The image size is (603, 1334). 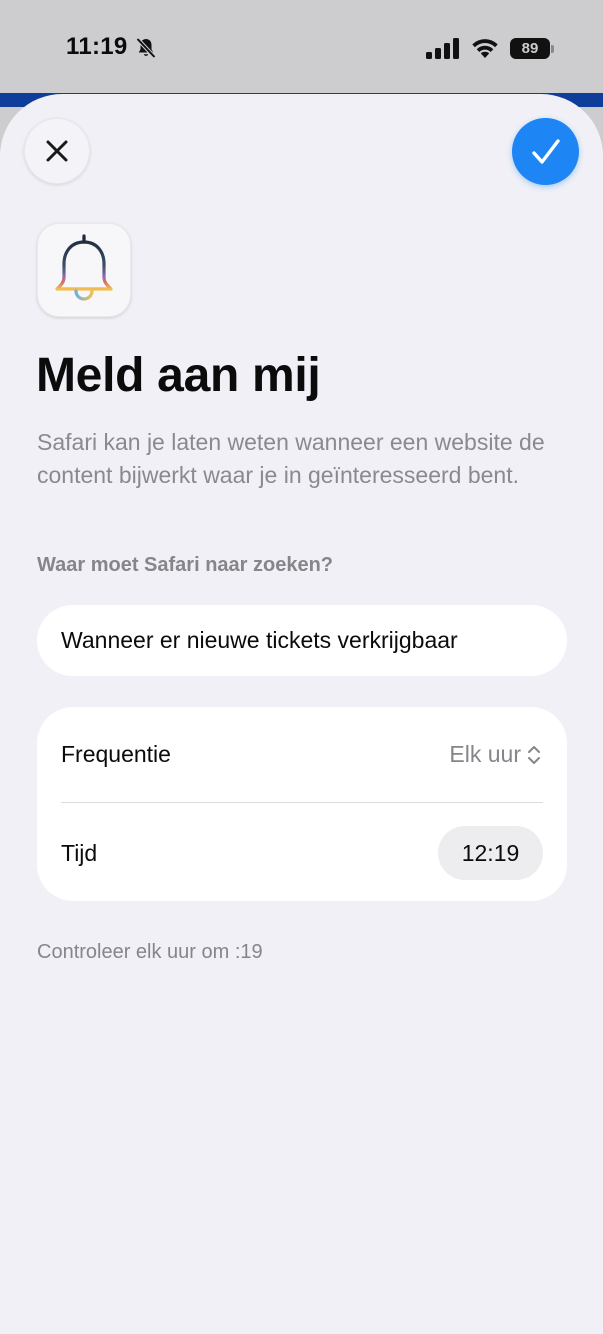 What do you see at coordinates (534, 754) in the screenshot?
I see `chevron-up-down-icon` at bounding box center [534, 754].